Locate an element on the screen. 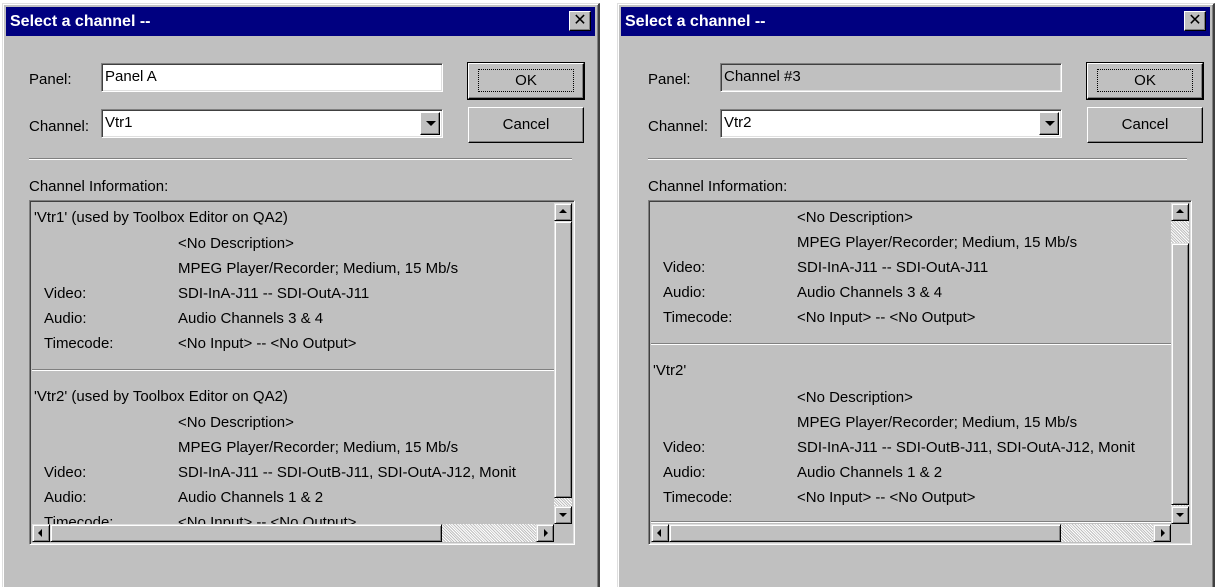 This screenshot has height=587, width=1217. panel-input: Panel A is located at coordinates (272, 77).